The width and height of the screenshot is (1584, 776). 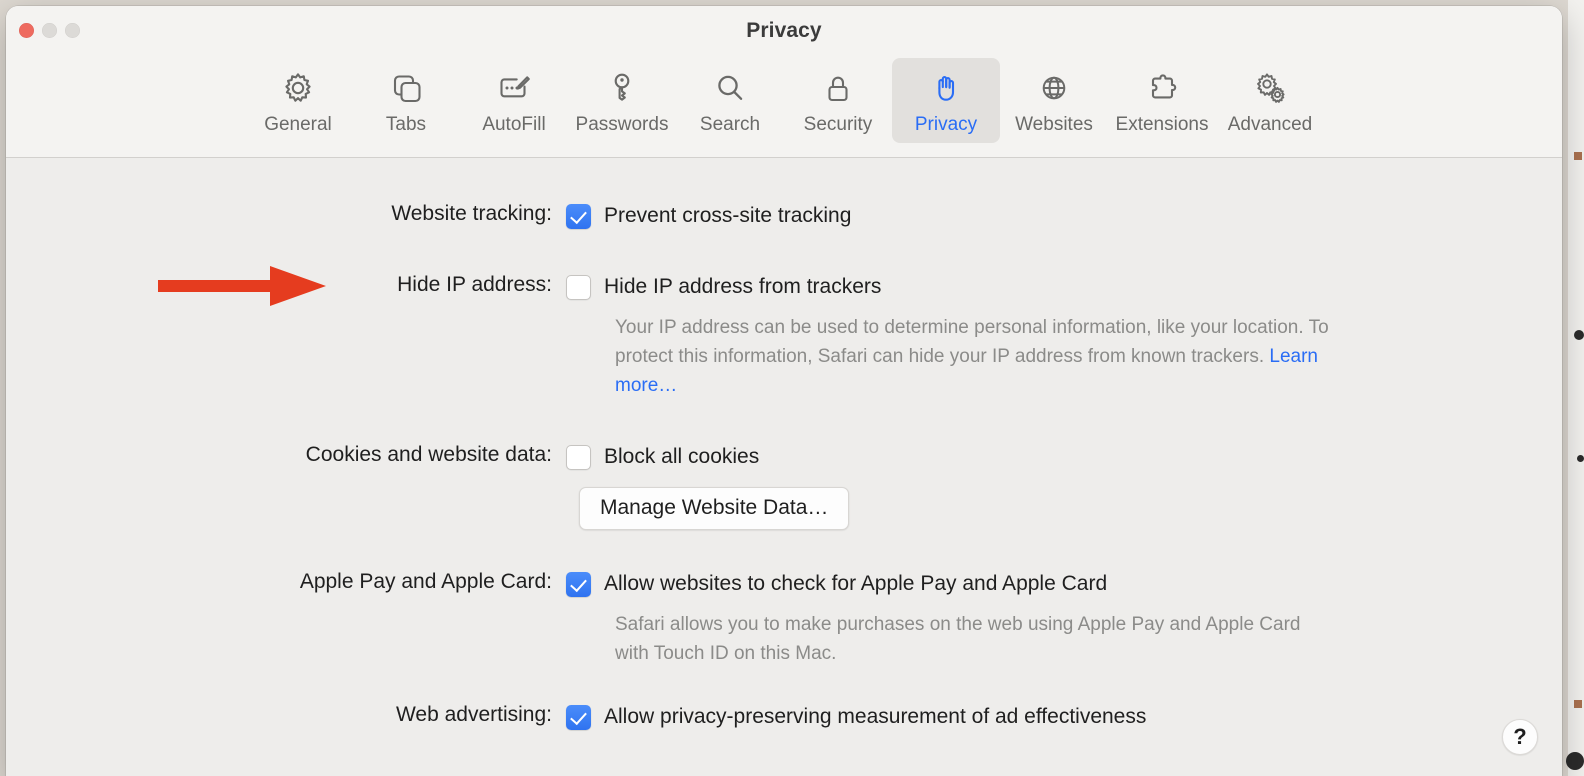 I want to click on tab-label: General, so click(x=298, y=124).